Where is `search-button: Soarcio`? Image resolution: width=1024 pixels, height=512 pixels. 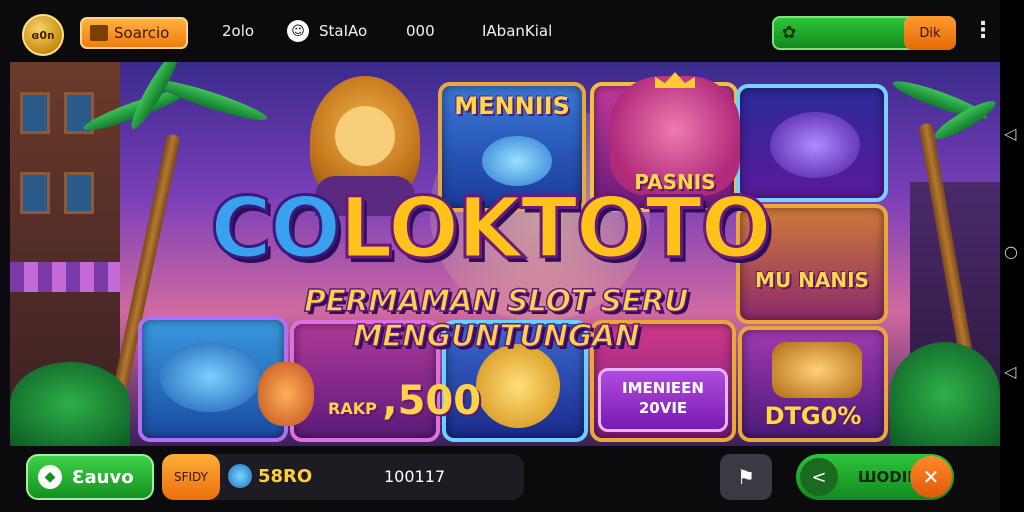 search-button: Soarcio is located at coordinates (134, 33).